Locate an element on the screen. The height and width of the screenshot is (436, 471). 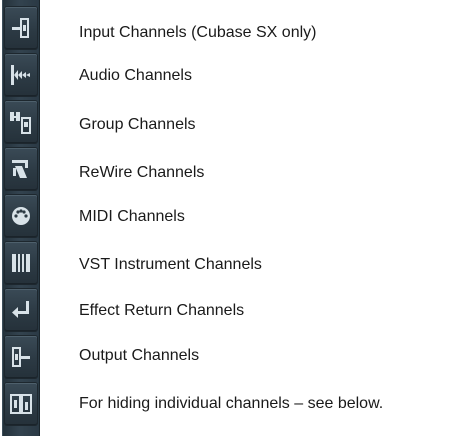
rewire-channel-icon is located at coordinates (21, 169).